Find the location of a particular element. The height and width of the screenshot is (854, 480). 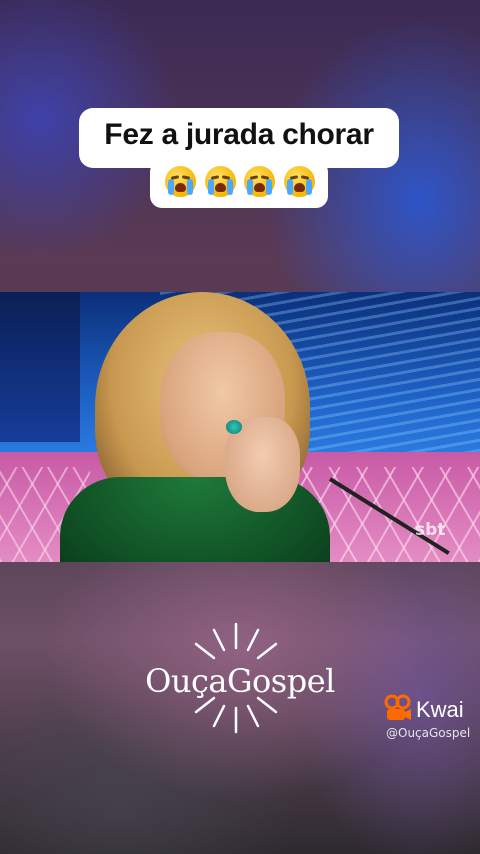

ring is located at coordinates (234, 427).